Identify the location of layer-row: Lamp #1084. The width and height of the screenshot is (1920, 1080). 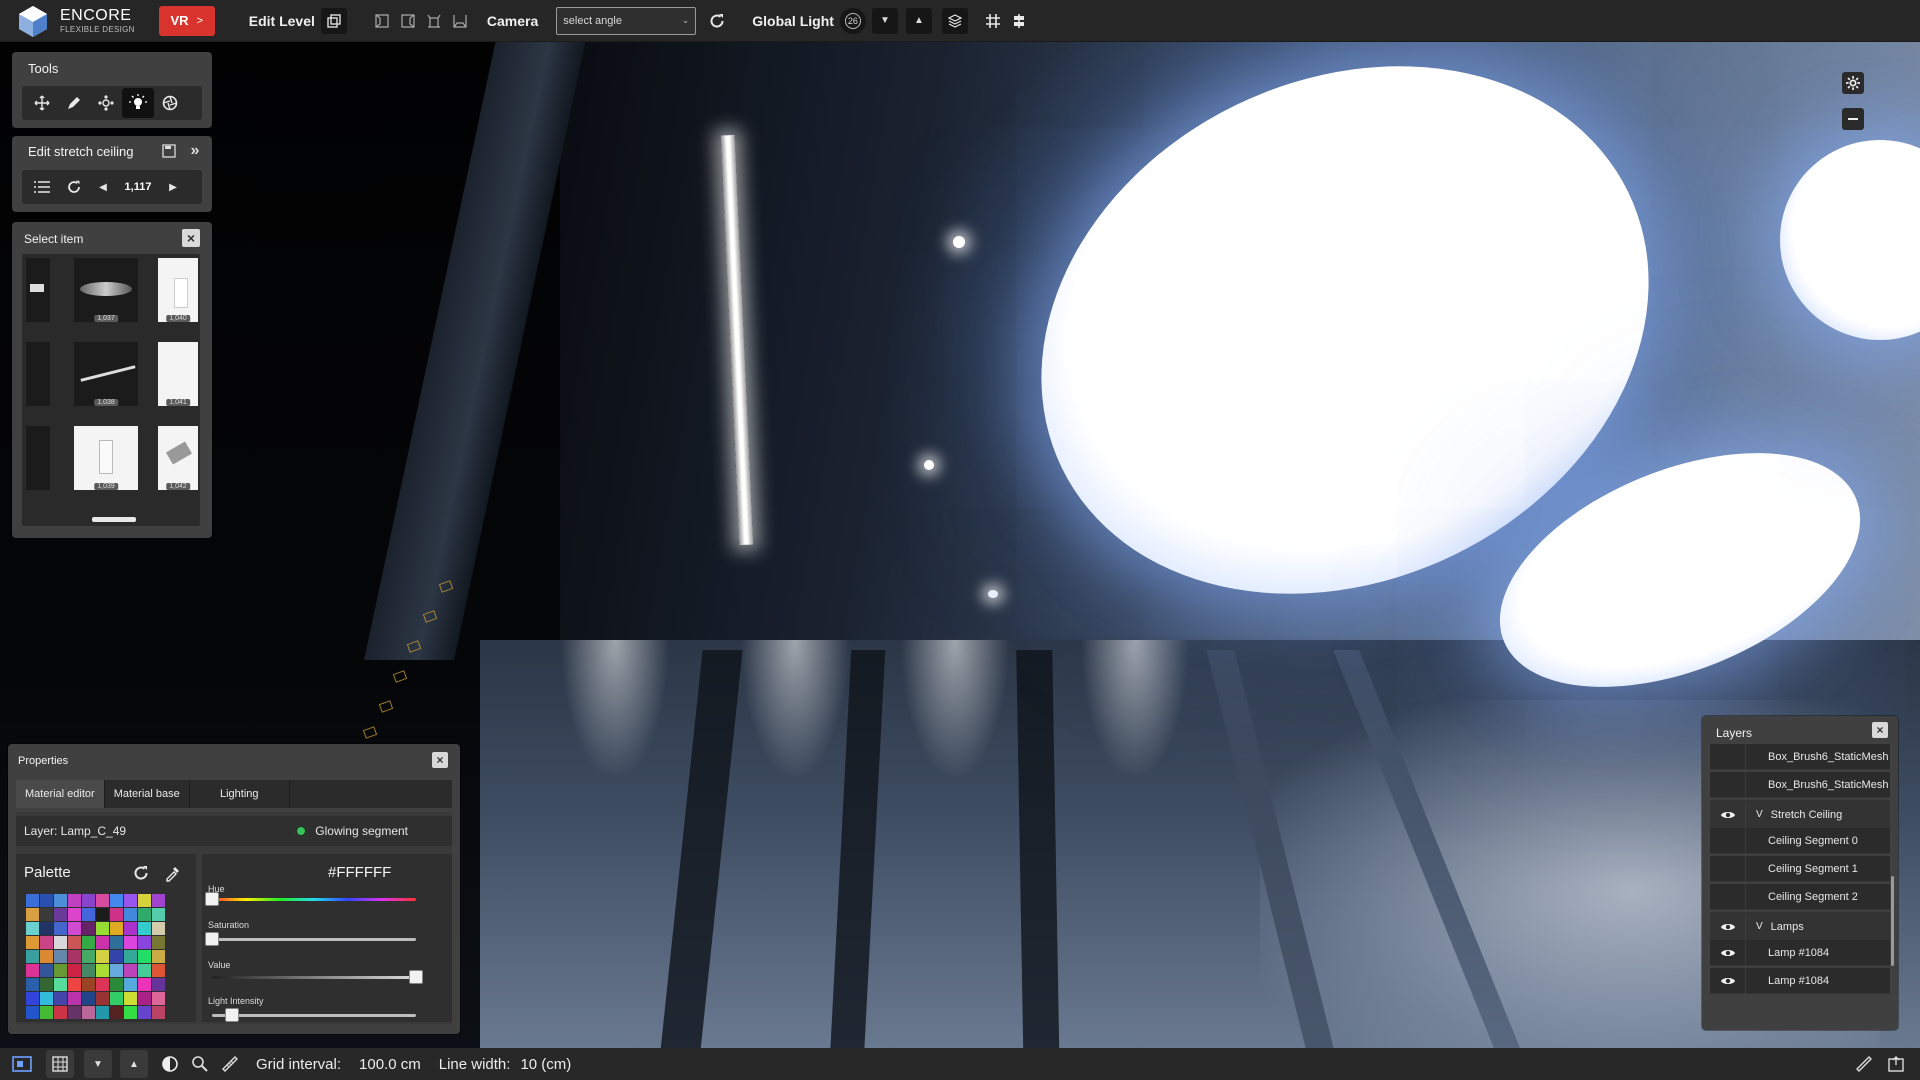
(1800, 952).